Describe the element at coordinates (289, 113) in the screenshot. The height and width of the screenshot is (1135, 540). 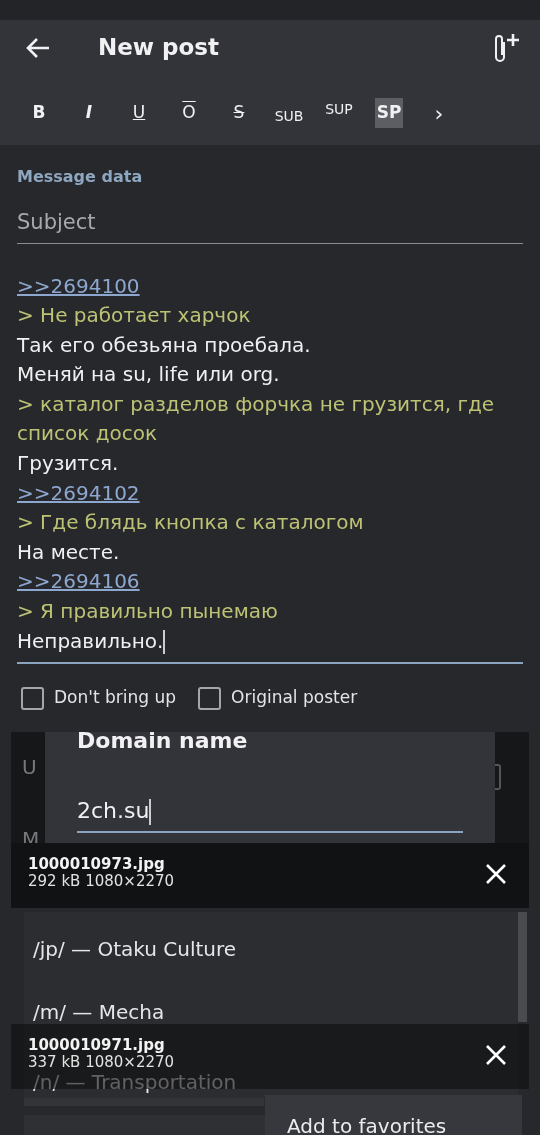
I see `format-button: SUB` at that location.